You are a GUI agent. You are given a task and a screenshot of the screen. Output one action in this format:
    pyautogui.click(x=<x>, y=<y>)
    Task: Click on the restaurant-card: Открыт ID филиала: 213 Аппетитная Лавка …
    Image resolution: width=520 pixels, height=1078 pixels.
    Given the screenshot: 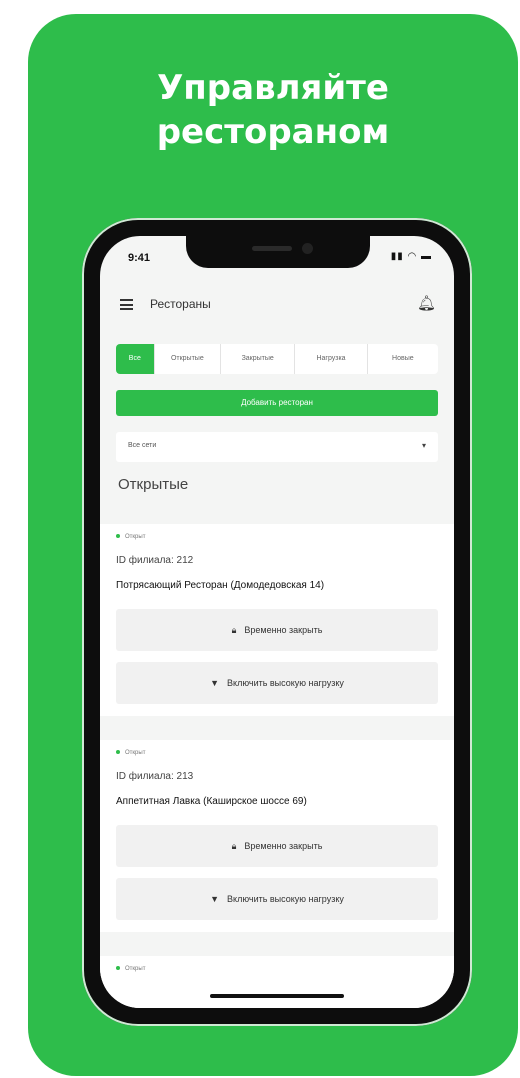 What is the action you would take?
    pyautogui.click(x=277, y=836)
    